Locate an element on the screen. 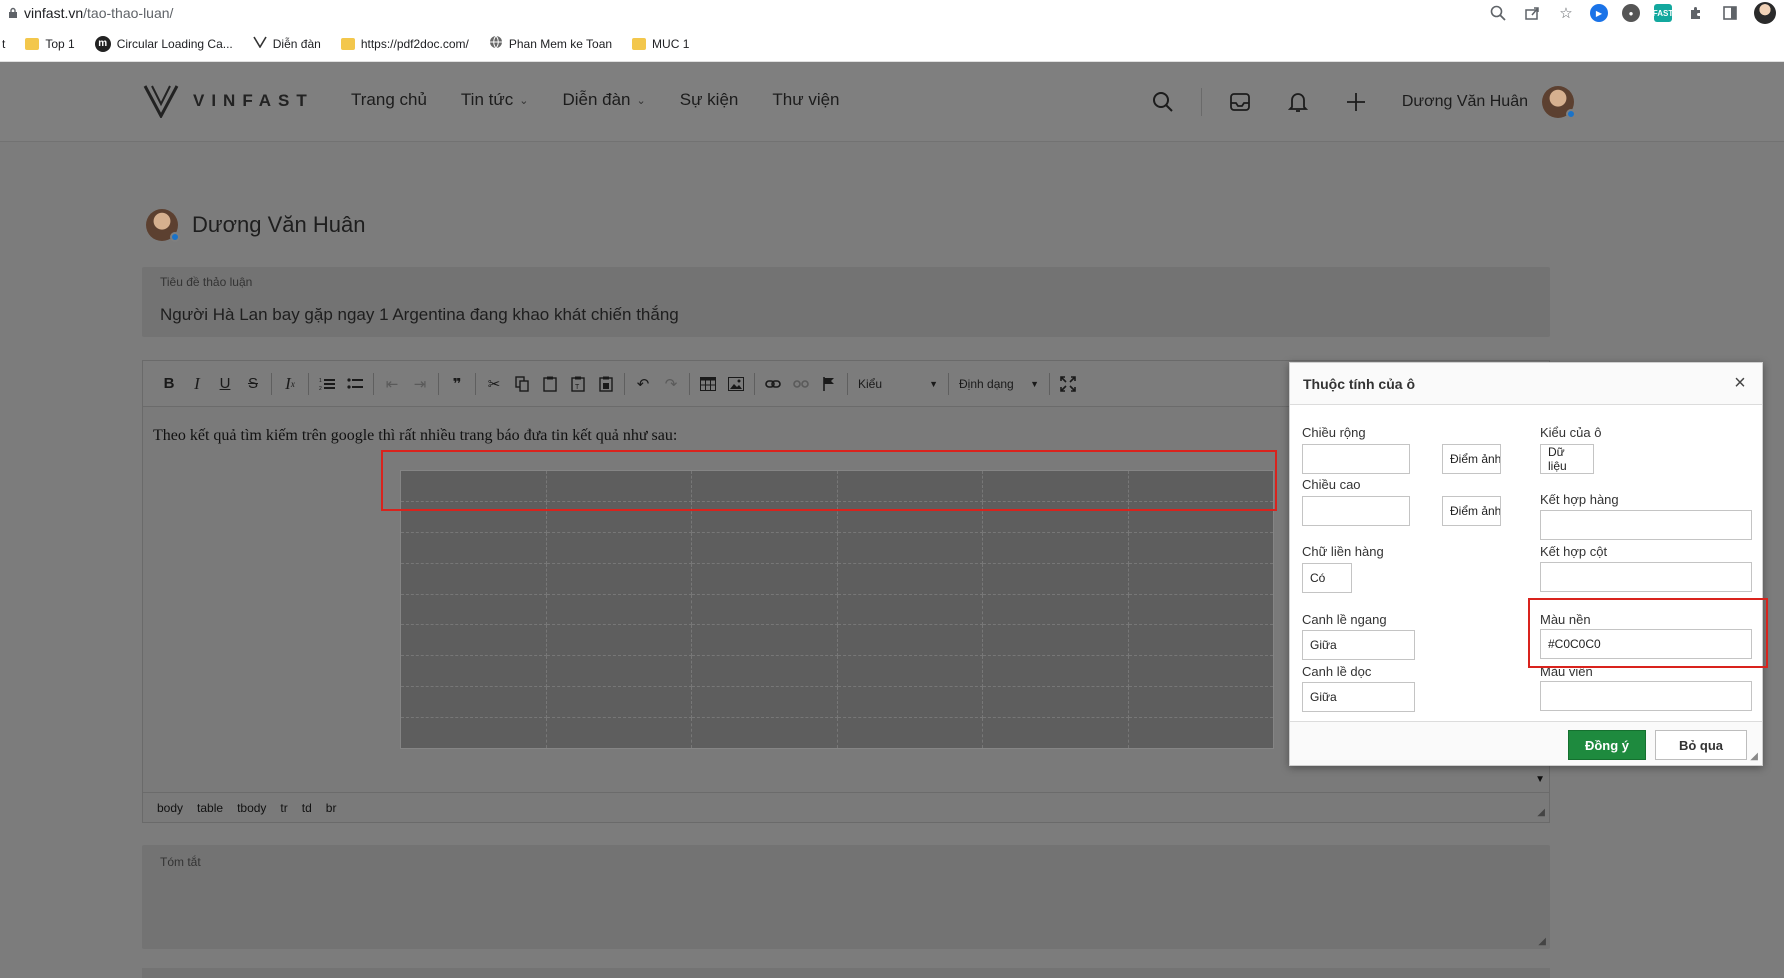  maximize-icon is located at coordinates (1068, 384).